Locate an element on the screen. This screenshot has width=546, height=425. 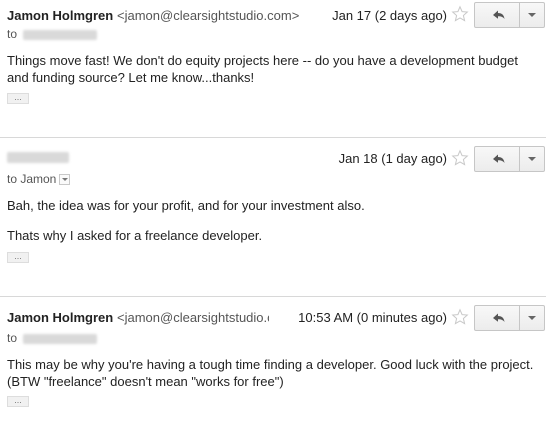
sender-email: <jamon@clearsightstudio.com> is located at coordinates (208, 15).